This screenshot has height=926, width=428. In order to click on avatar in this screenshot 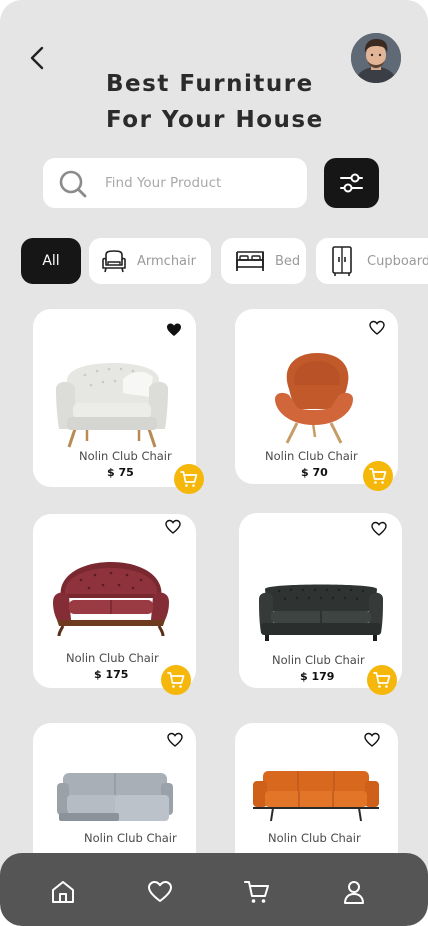, I will do `click(376, 58)`.